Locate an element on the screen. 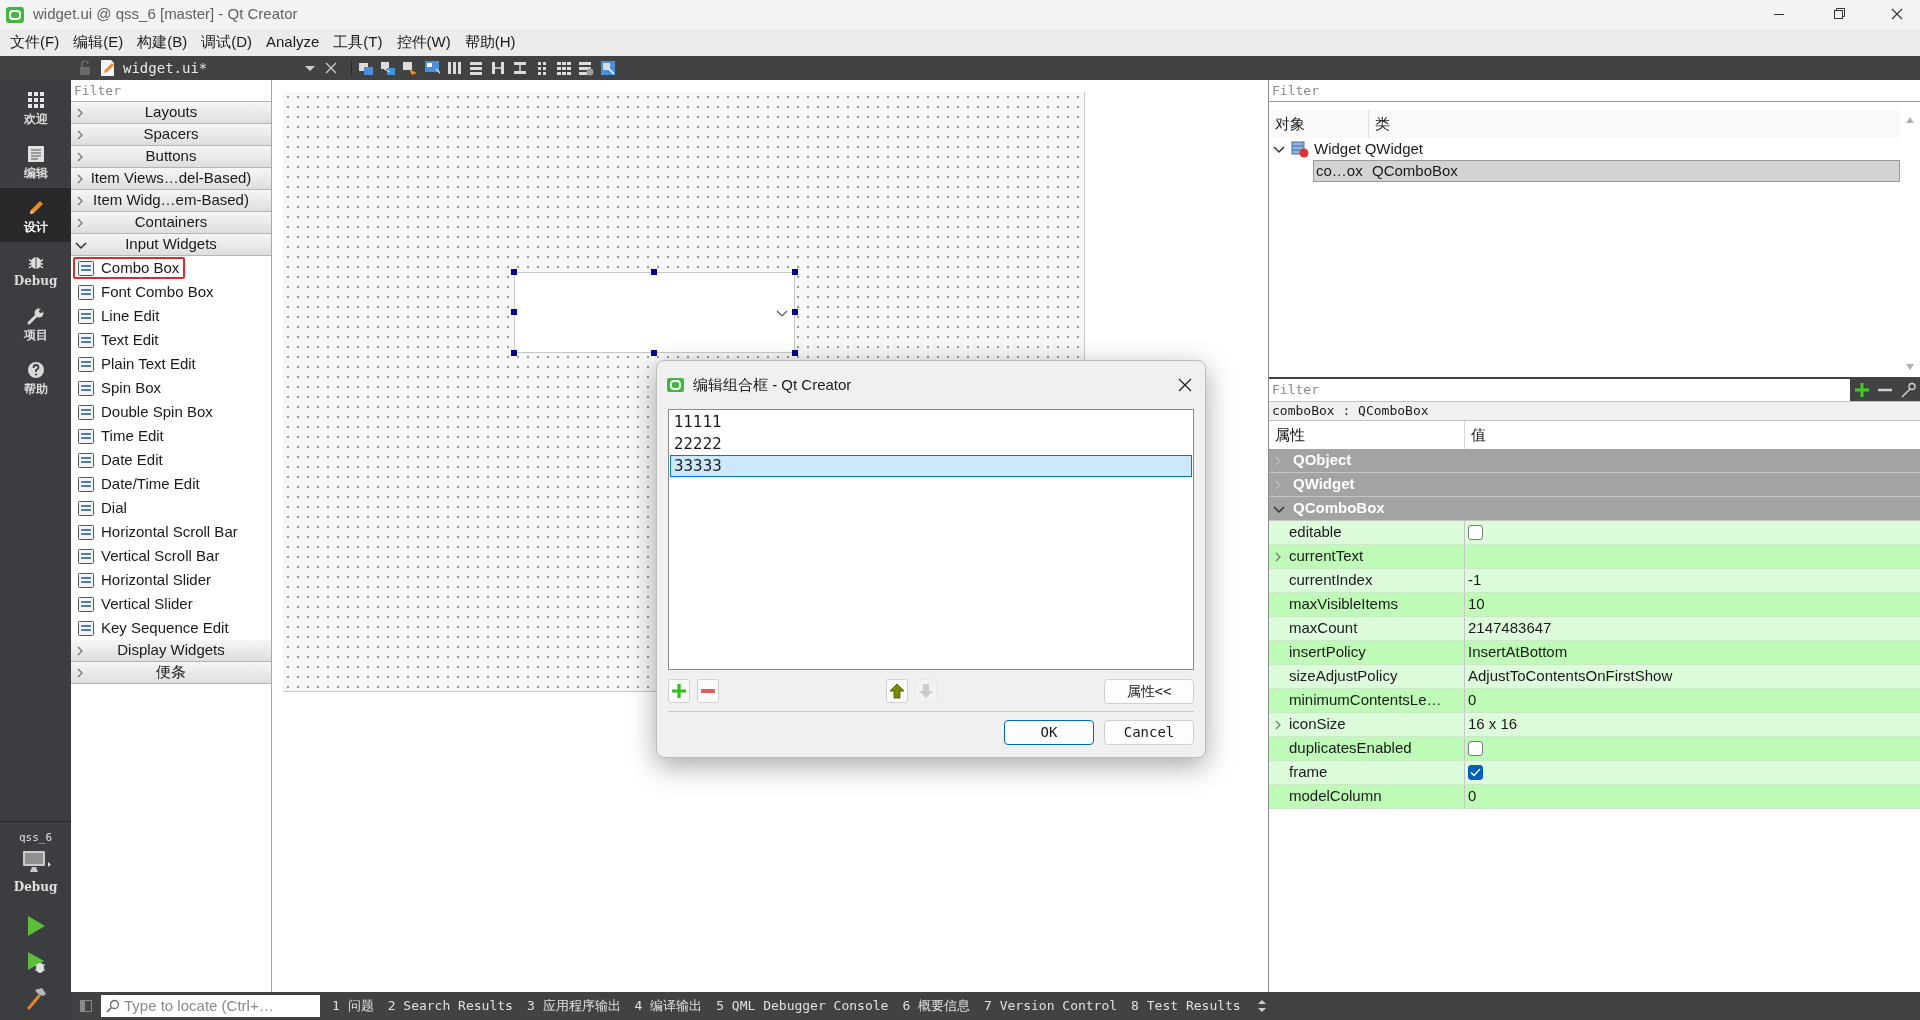 The height and width of the screenshot is (1020, 1920). property-row: maxCount 2147483647 is located at coordinates (1594, 629).